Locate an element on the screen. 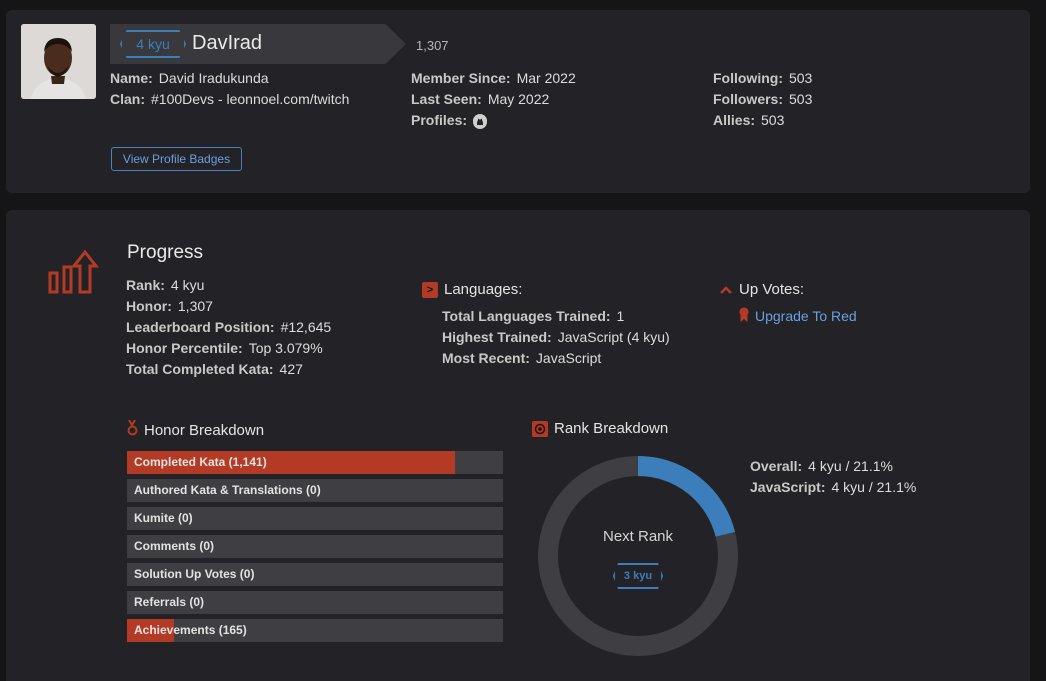 This screenshot has height=681, width=1046. honor-bar-label: Achievements (165) is located at coordinates (190, 630).